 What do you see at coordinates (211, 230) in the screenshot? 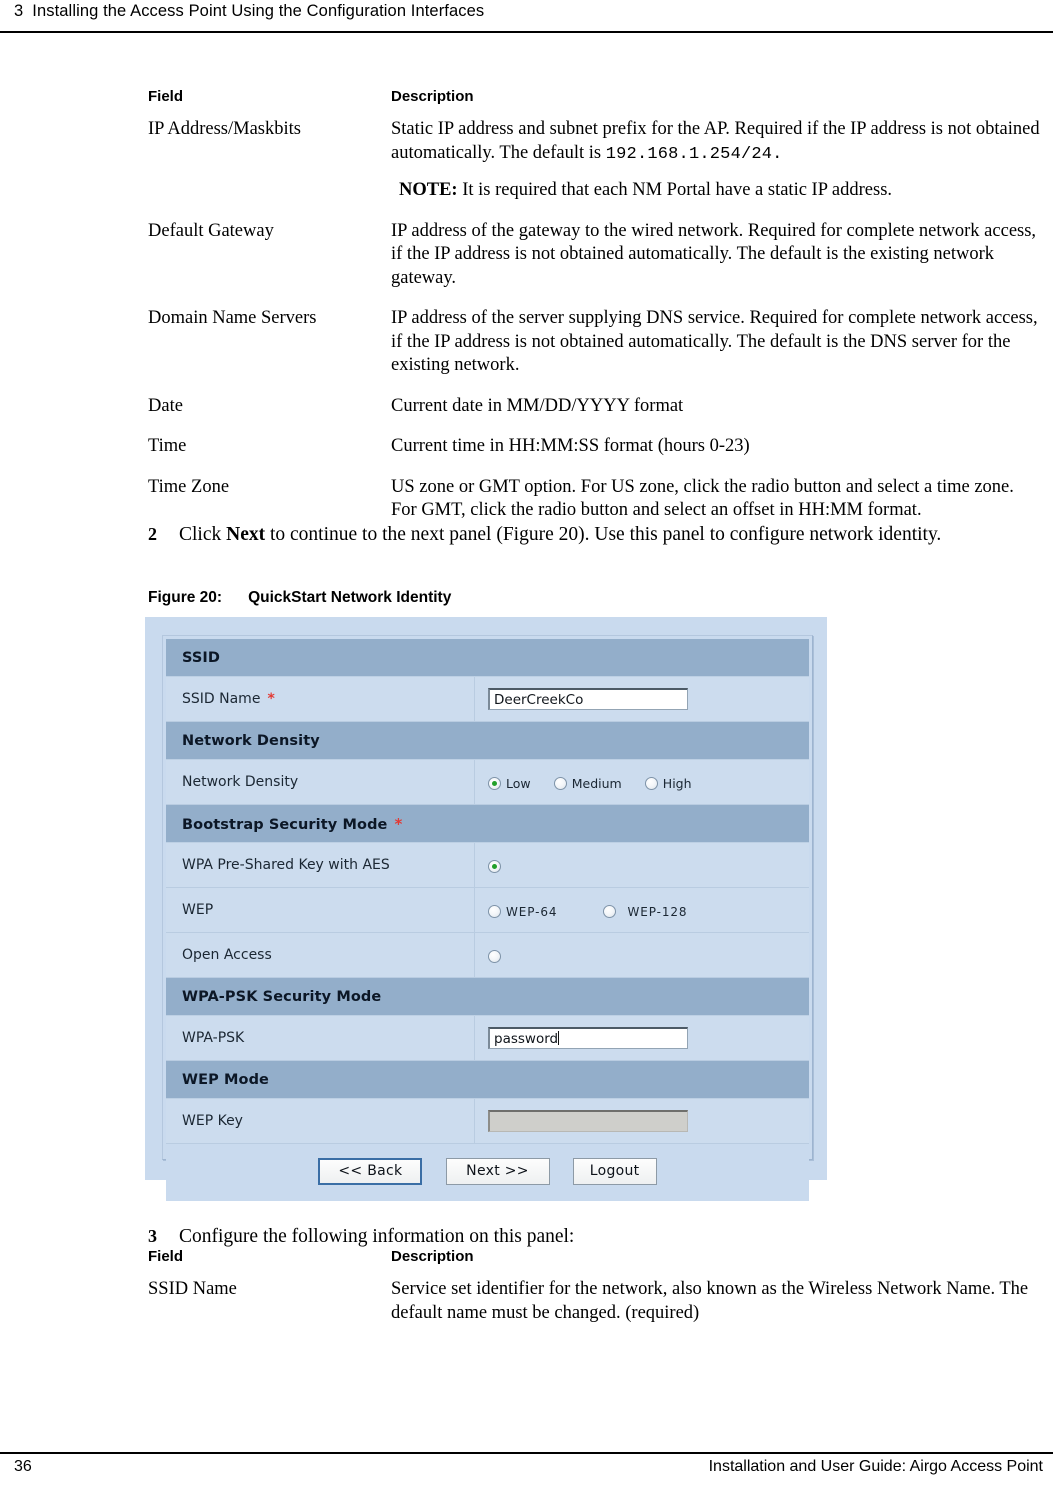
I see `field-name: Default Gateway` at bounding box center [211, 230].